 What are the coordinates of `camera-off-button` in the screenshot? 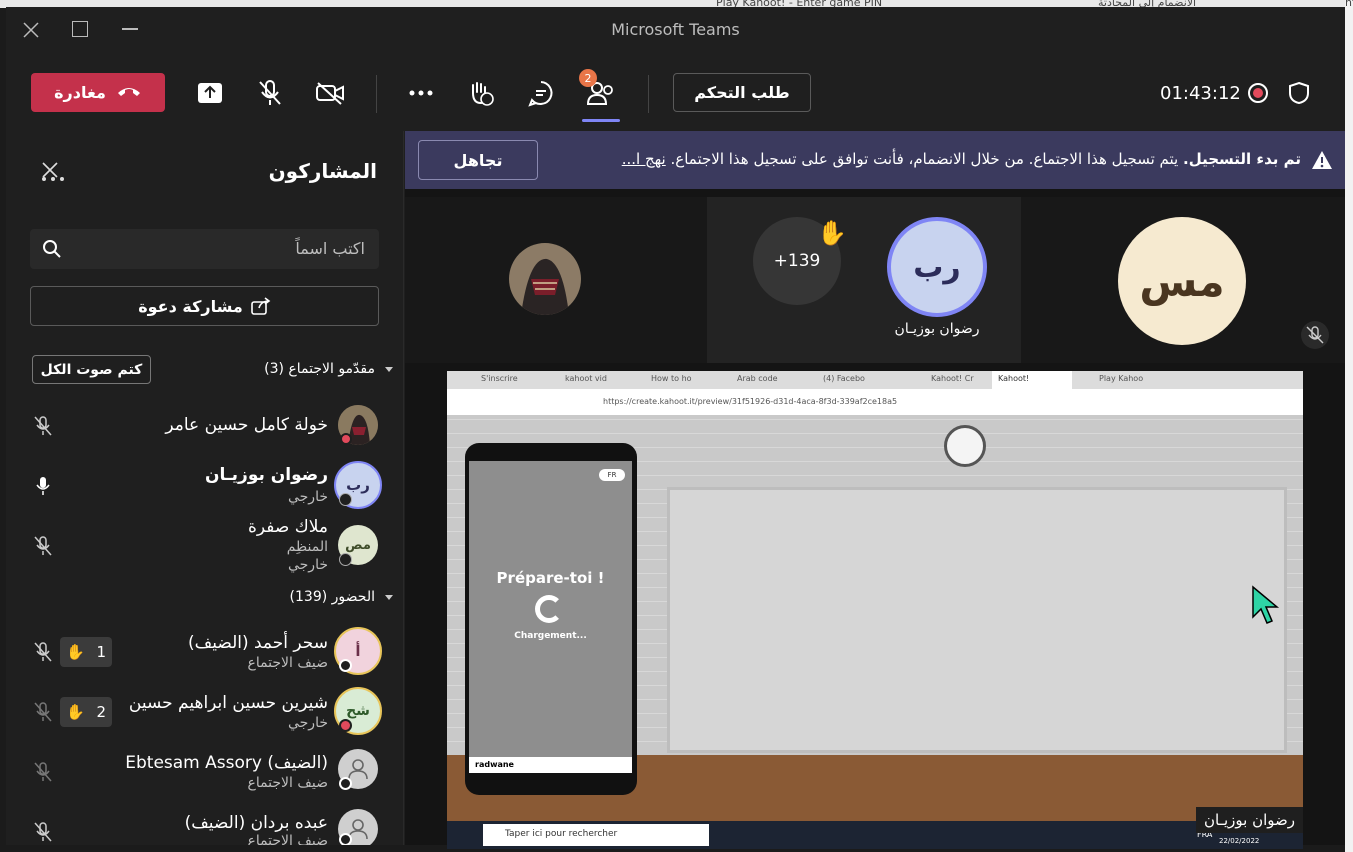 It's located at (330, 93).